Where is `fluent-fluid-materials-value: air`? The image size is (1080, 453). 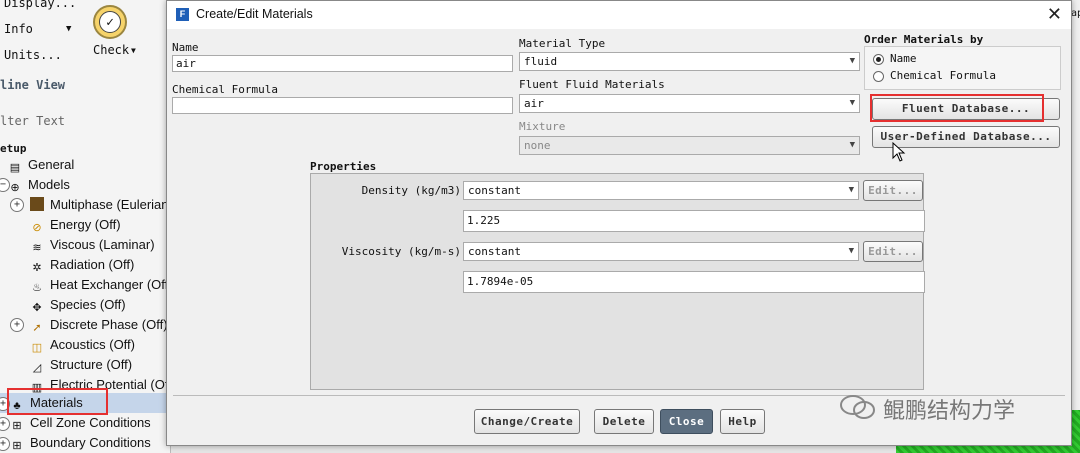 fluent-fluid-materials-value: air is located at coordinates (534, 103).